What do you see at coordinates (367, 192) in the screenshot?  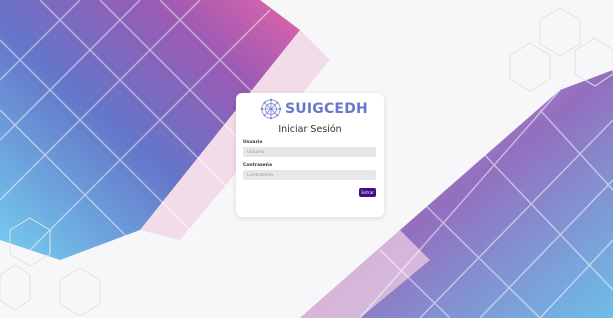 I see `login-button: Entrar` at bounding box center [367, 192].